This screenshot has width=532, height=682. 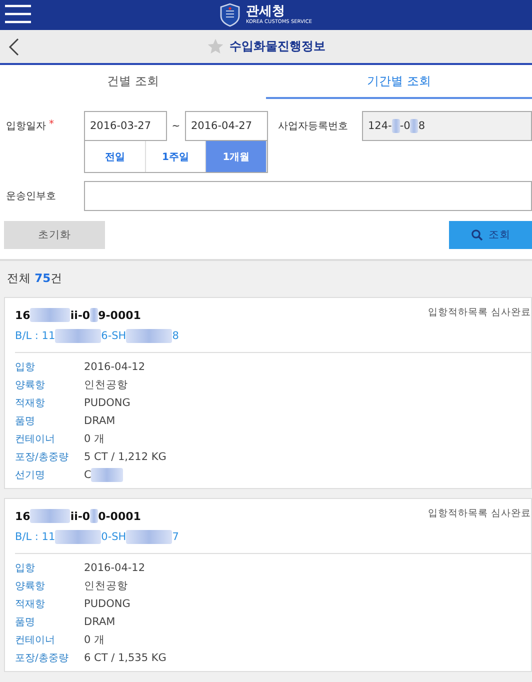 I want to click on date-field: 2016-04-27, so click(x=226, y=126).